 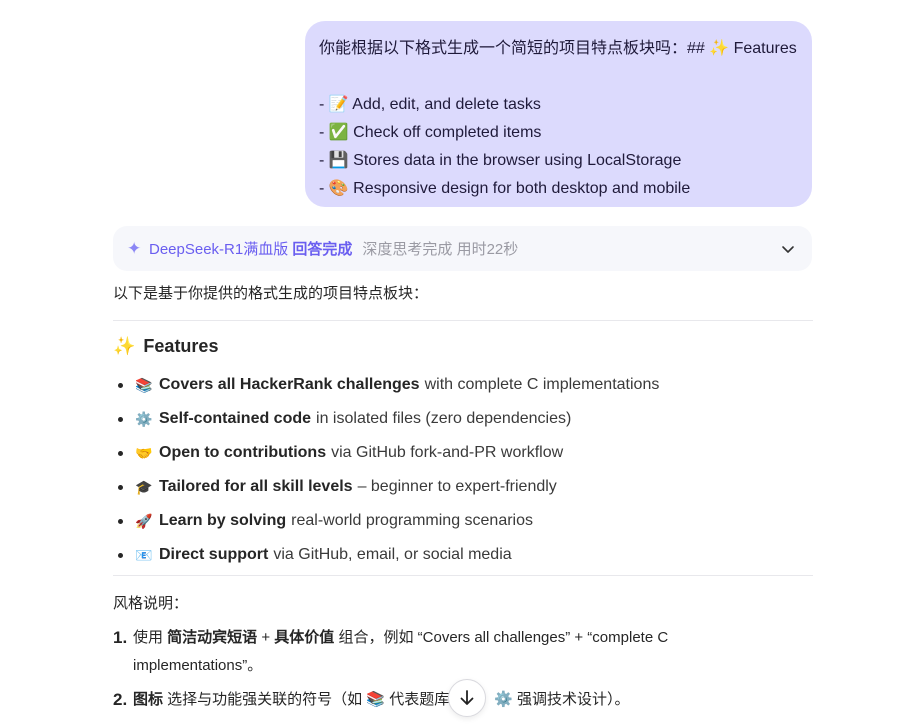 What do you see at coordinates (271, 293) in the screenshot?
I see `answer-intro: 以下是基于你提供的格式生成的项目特点板块：` at bounding box center [271, 293].